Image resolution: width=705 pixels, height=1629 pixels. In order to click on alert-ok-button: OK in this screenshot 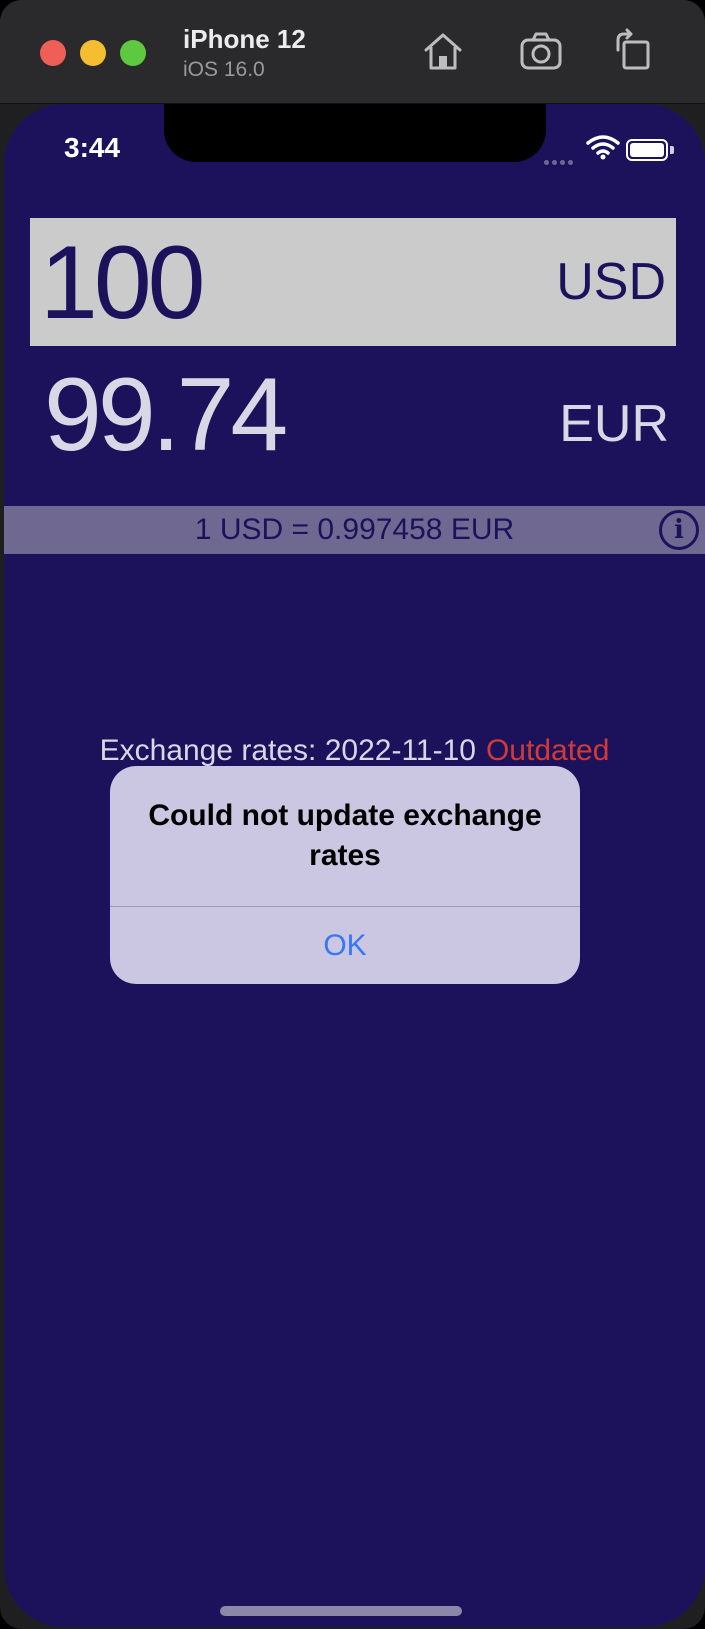, I will do `click(345, 945)`.